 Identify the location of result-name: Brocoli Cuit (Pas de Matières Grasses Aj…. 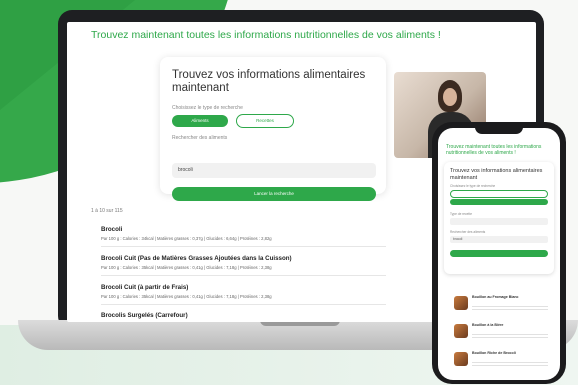
(196, 258).